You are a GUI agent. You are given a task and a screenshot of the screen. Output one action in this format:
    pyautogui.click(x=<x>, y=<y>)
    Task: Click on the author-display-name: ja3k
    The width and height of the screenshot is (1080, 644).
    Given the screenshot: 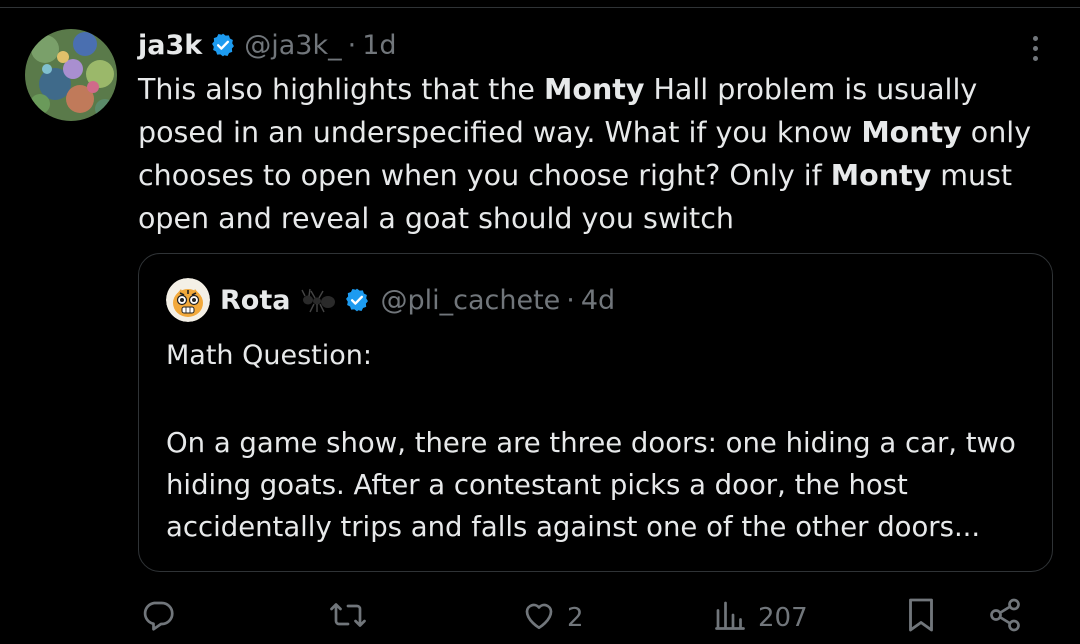 What is the action you would take?
    pyautogui.click(x=170, y=45)
    